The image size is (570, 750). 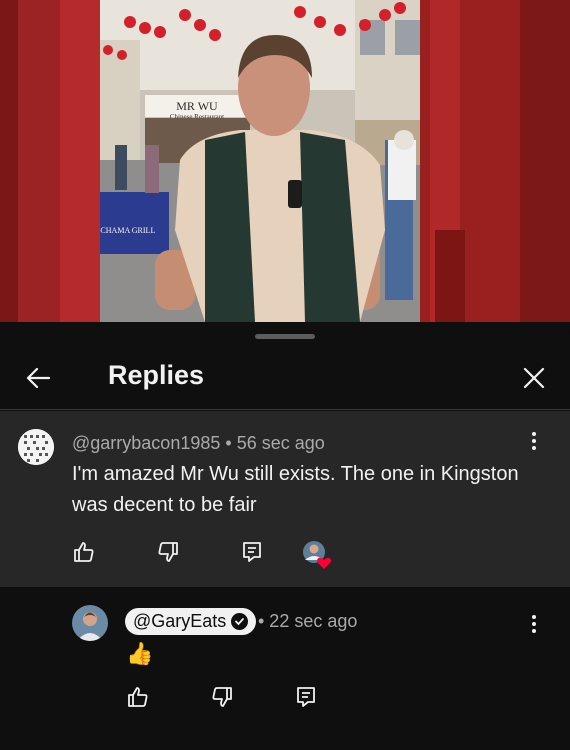 I want to click on verified-check-icon, so click(x=240, y=621).